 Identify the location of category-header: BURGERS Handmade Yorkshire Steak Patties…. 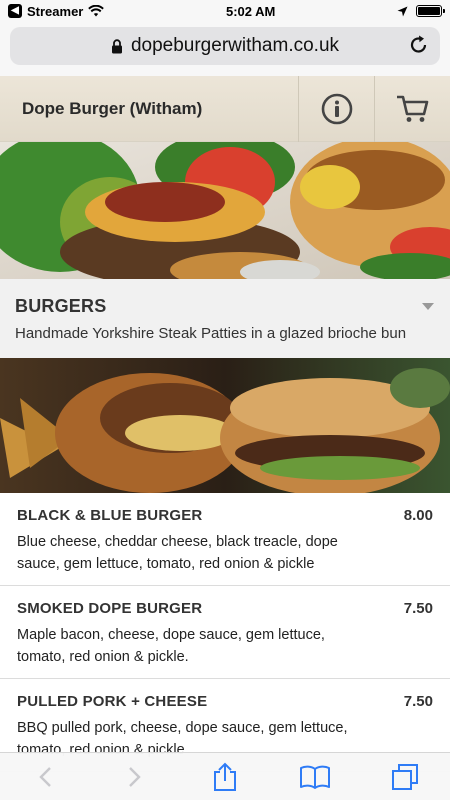
(225, 318).